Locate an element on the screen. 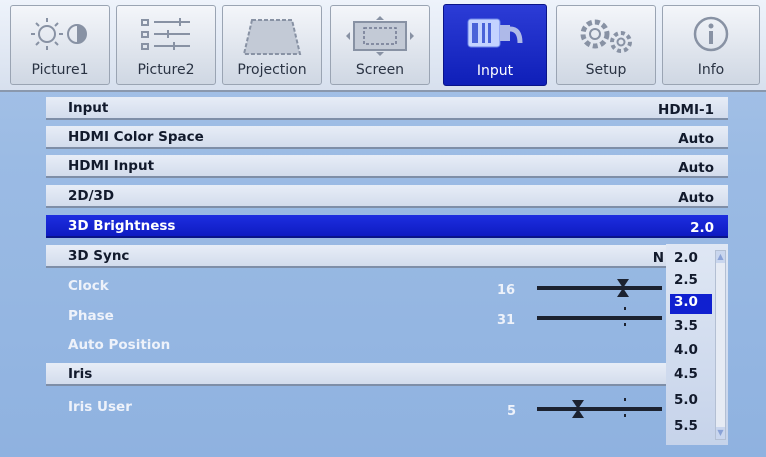 Image resolution: width=766 pixels, height=457 pixels. menu-row-3d-brightness: 3D Brightness 2.0 is located at coordinates (387, 226).